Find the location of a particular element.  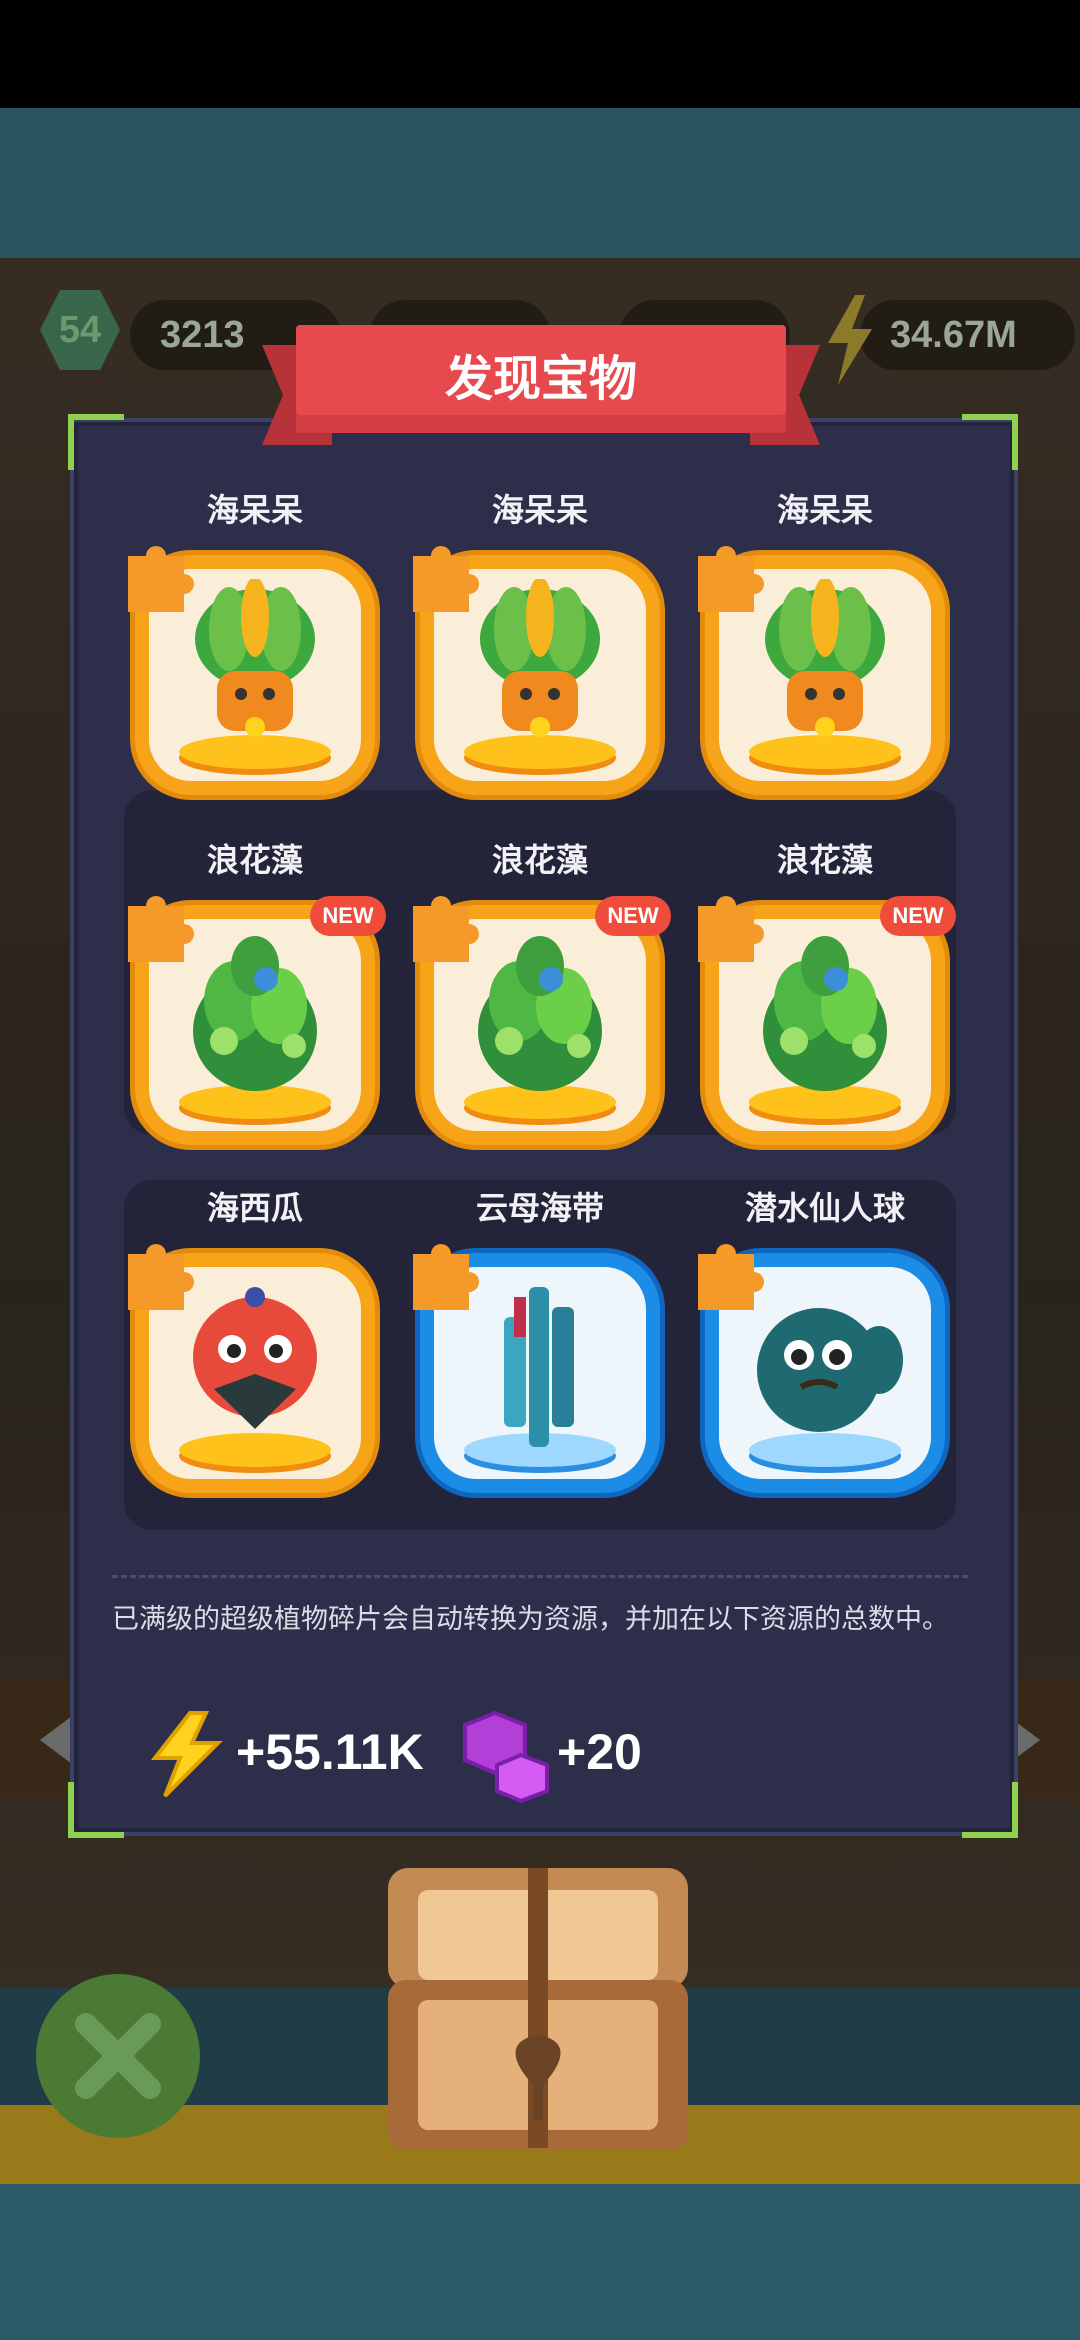

energy-reward-amount: +55.11K is located at coordinates (330, 1752).